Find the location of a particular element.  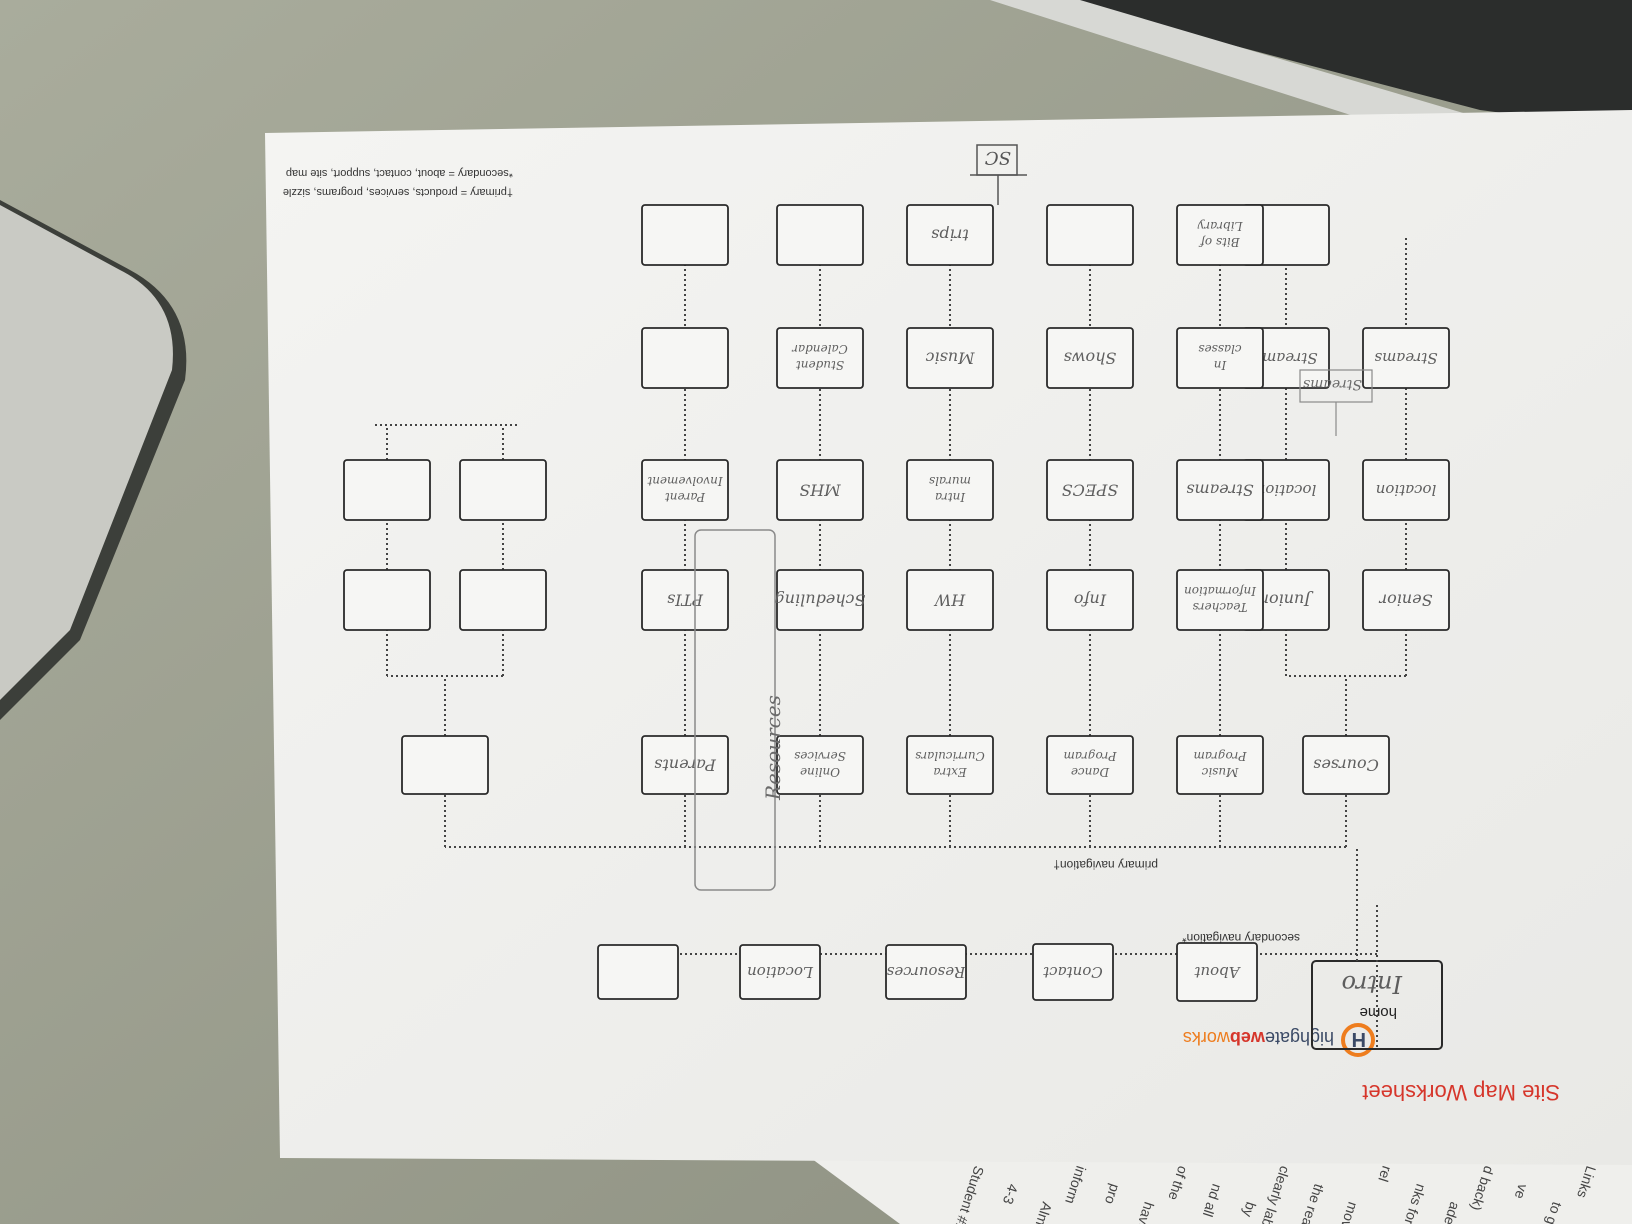

primary-nav-5-sub-2-label-line: MHS is located at coordinates (820, 490).